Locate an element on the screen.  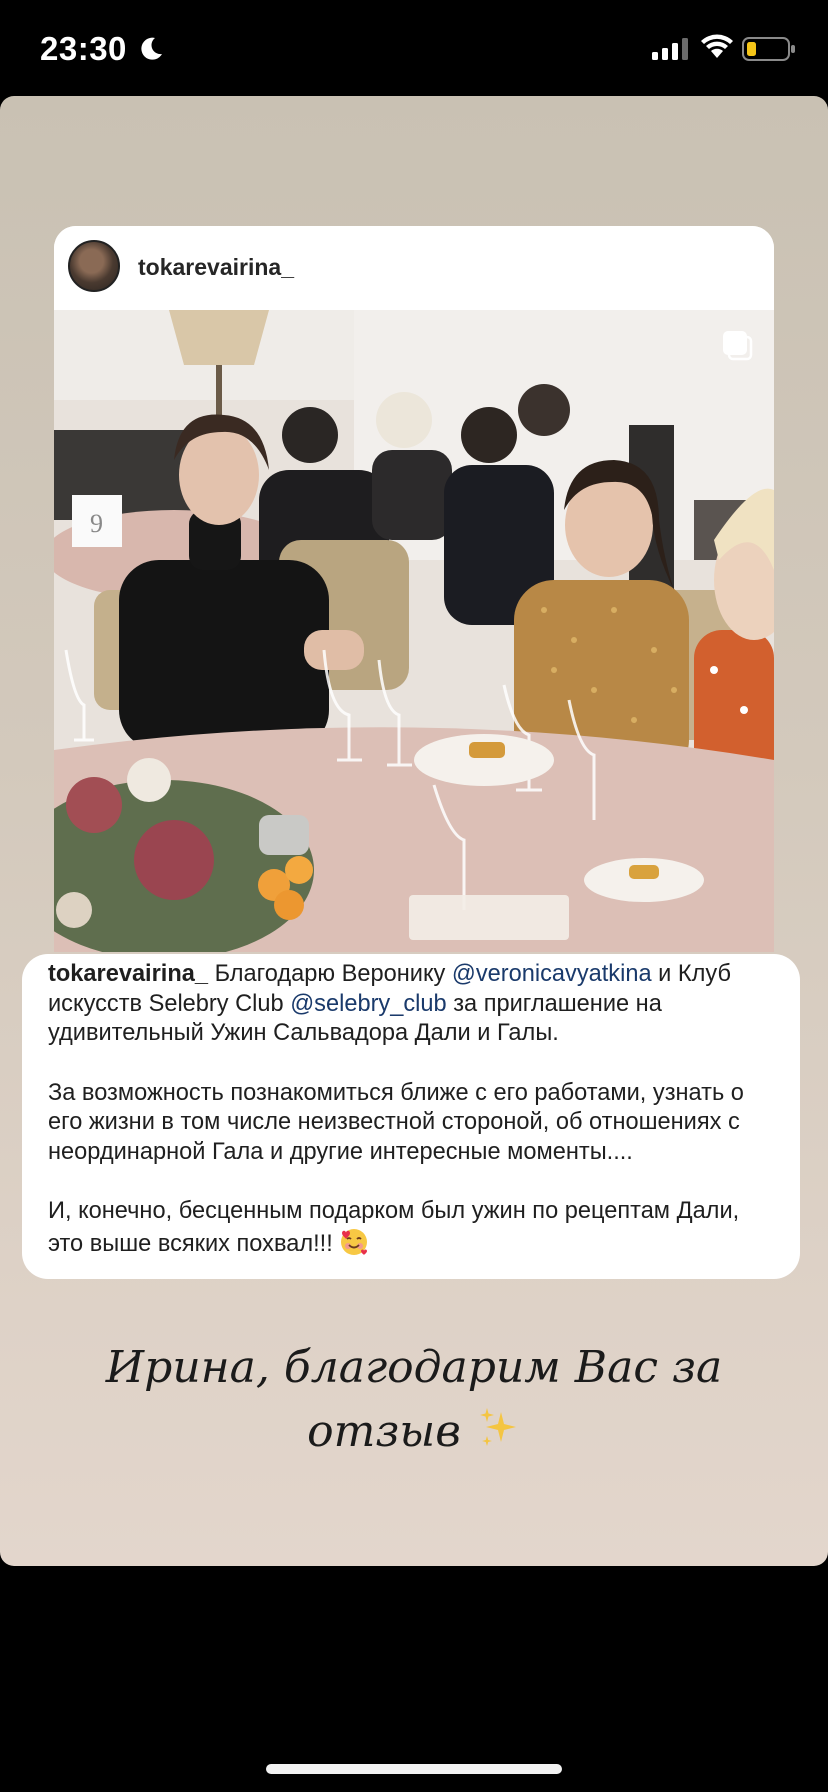
mention-selebry-club: @selebry_club is located at coordinates (368, 1004).